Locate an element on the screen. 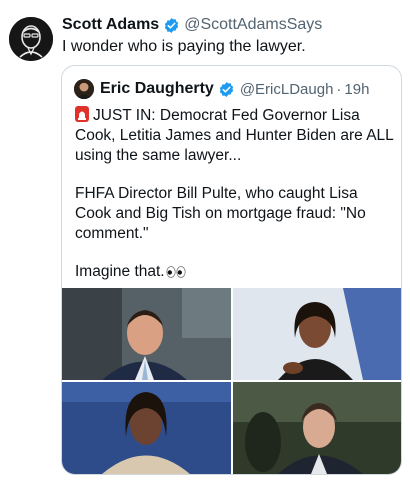 The width and height of the screenshot is (410, 500). post-header: Scott Adams @ScottAdamsSays is located at coordinates (192, 25).